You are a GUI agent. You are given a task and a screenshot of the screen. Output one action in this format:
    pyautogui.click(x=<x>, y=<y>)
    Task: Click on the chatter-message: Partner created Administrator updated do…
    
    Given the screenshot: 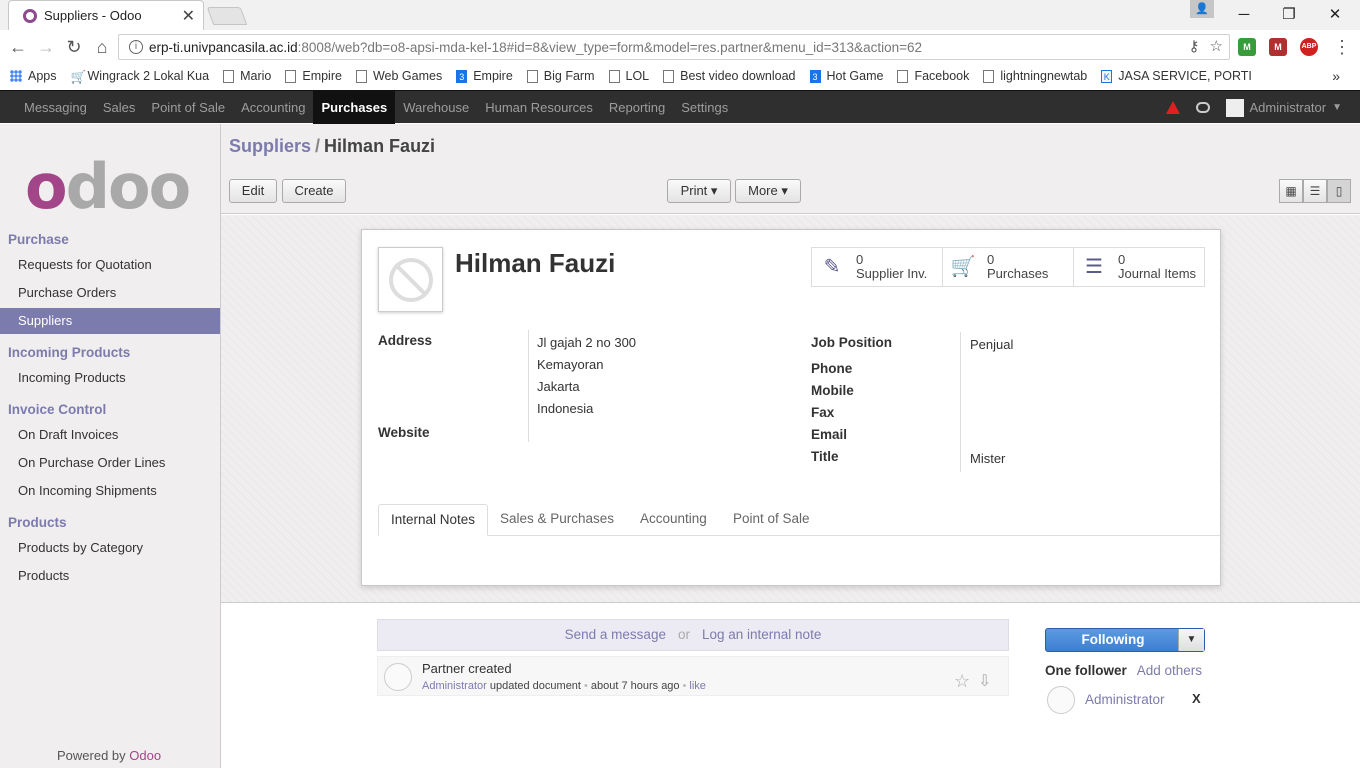 What is the action you would take?
    pyautogui.click(x=693, y=676)
    